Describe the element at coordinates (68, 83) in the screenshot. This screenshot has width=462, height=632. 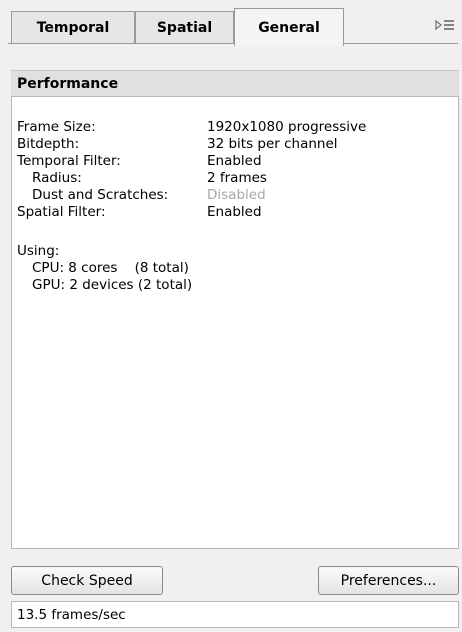
I see `section-title: Performance` at that location.